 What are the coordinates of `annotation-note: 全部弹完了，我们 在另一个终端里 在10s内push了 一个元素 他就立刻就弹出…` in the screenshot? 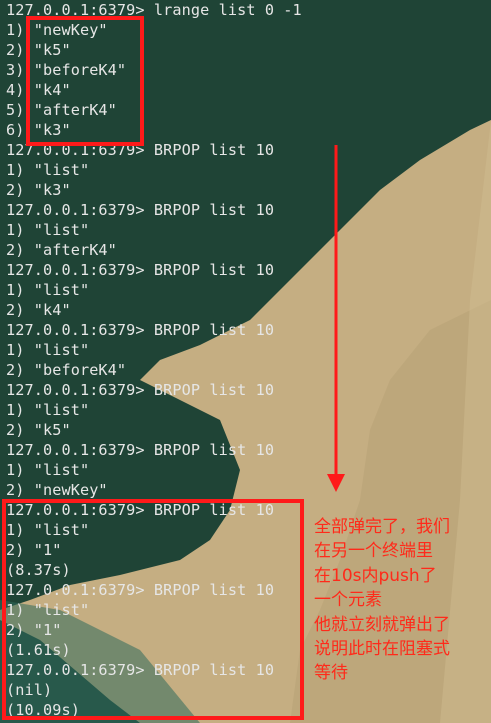 It's located at (382, 600).